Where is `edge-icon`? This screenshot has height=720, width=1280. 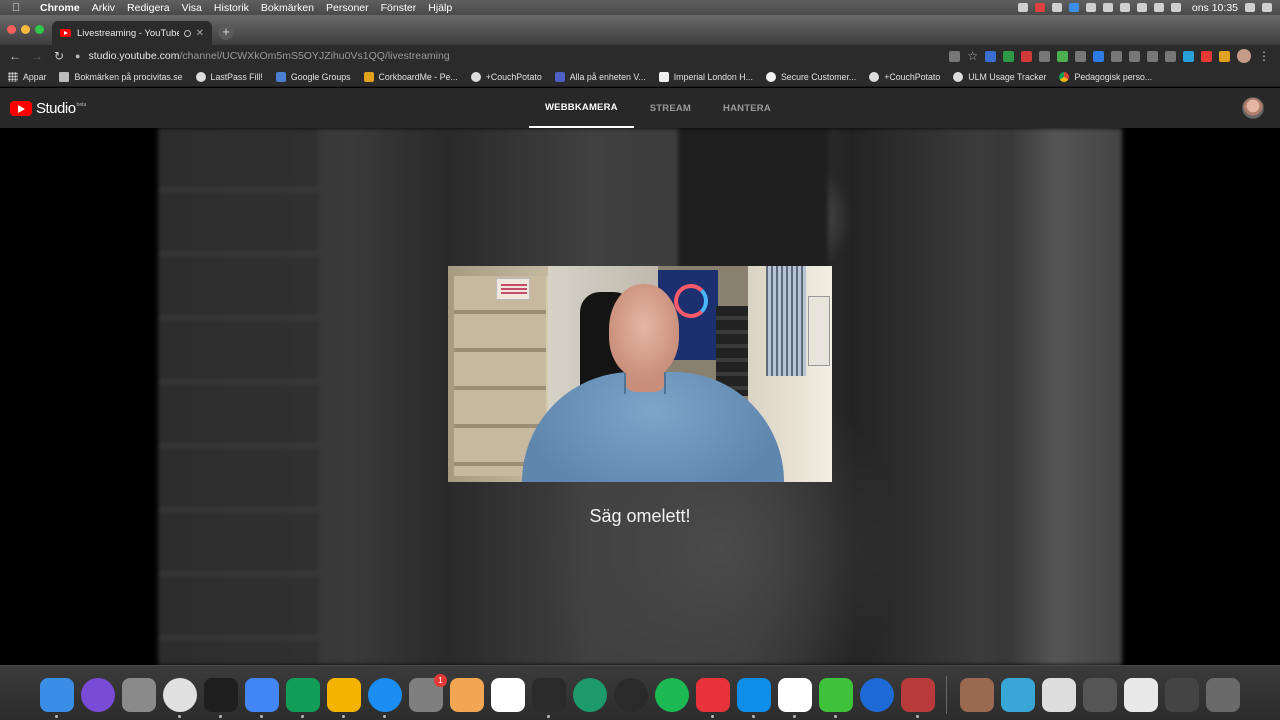 edge-icon is located at coordinates (877, 695).